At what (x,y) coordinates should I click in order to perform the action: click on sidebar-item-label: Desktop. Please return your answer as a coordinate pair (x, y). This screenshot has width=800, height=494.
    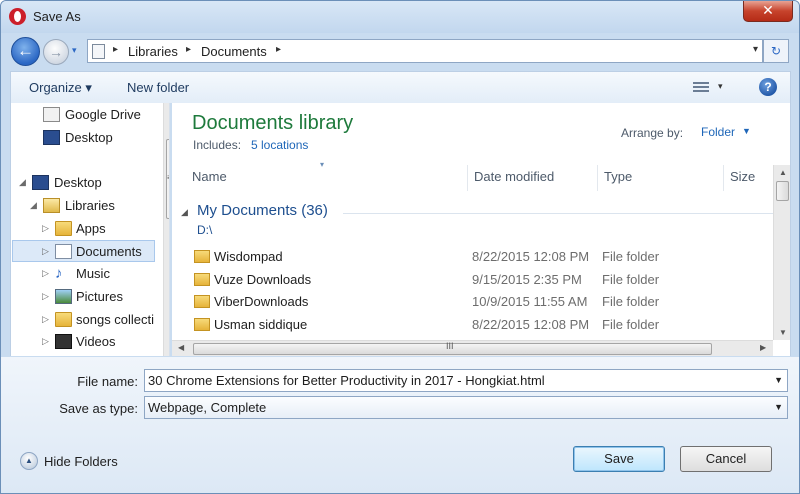
    Looking at the image, I should click on (89, 137).